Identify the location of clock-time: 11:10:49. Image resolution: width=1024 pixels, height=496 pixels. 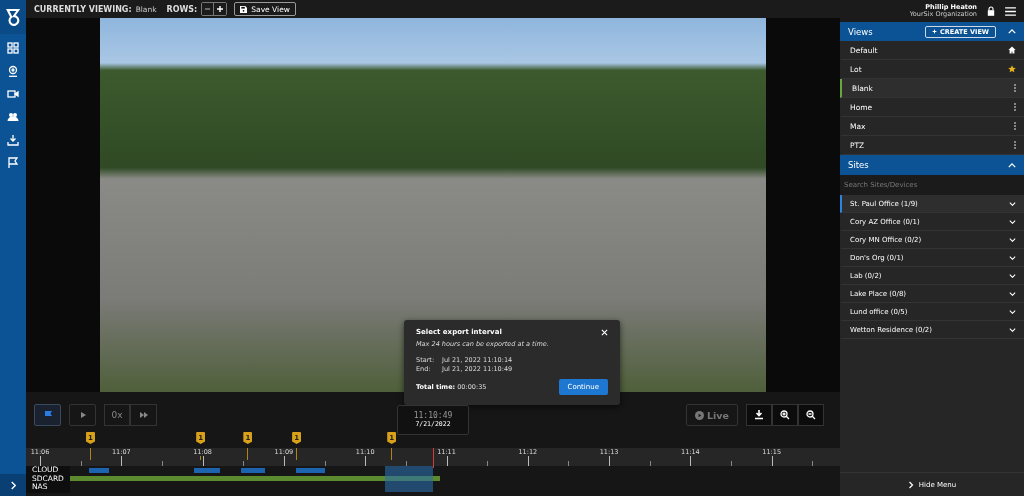
(433, 415).